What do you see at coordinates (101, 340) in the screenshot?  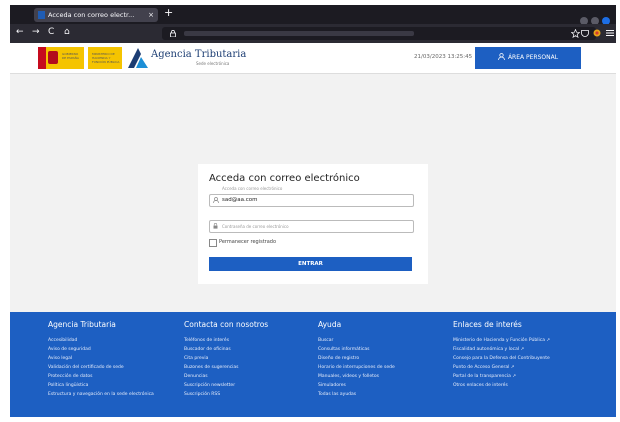 I see `footer-link: Accesibilidad` at bounding box center [101, 340].